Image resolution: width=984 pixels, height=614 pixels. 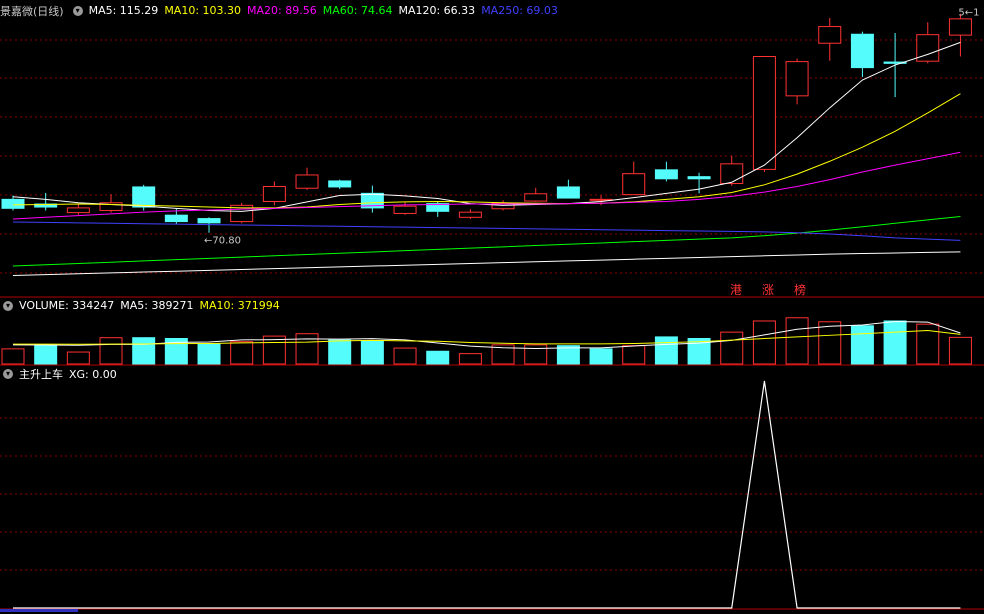 I want to click on low-price-label: ←70.80, so click(x=222, y=241).